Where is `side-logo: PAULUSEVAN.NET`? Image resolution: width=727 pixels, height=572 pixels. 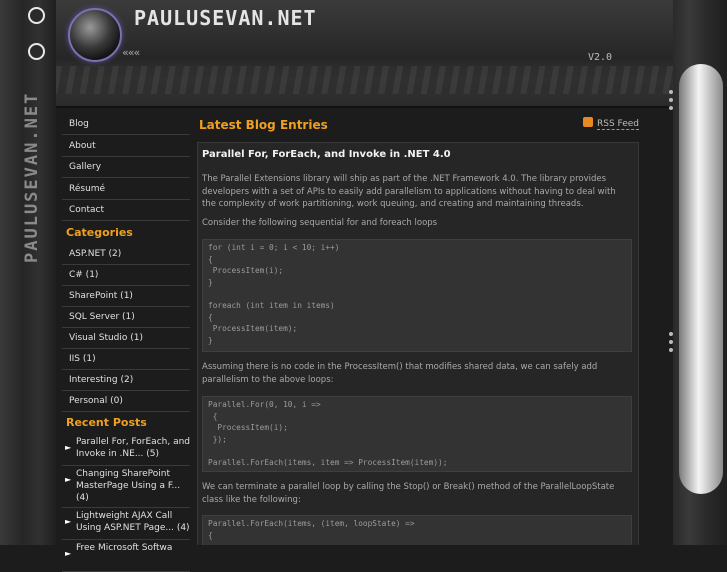 side-logo: PAULUSEVAN.NET is located at coordinates (32, 178).